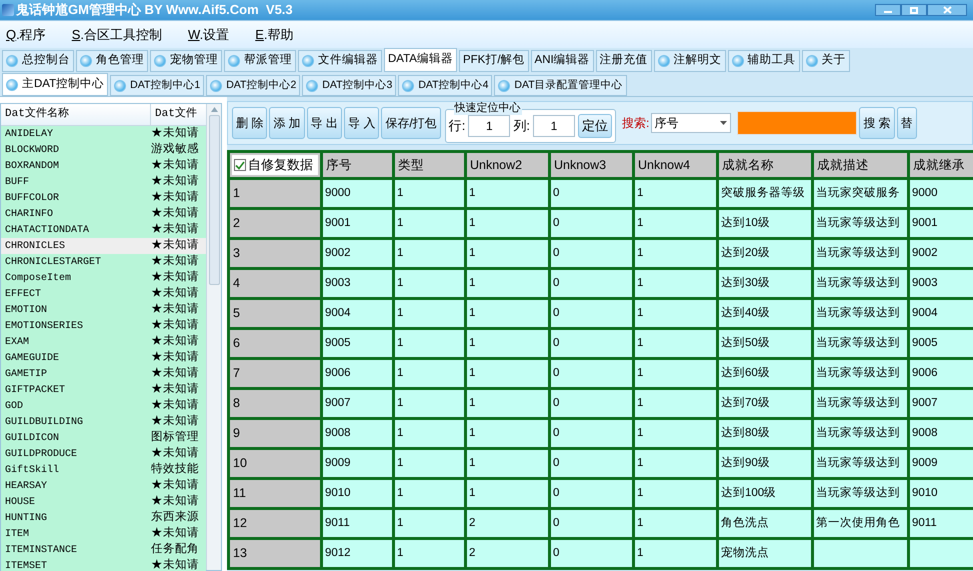 This screenshot has height=571, width=973. I want to click on menu-item: S.合区工具控制, so click(117, 34).